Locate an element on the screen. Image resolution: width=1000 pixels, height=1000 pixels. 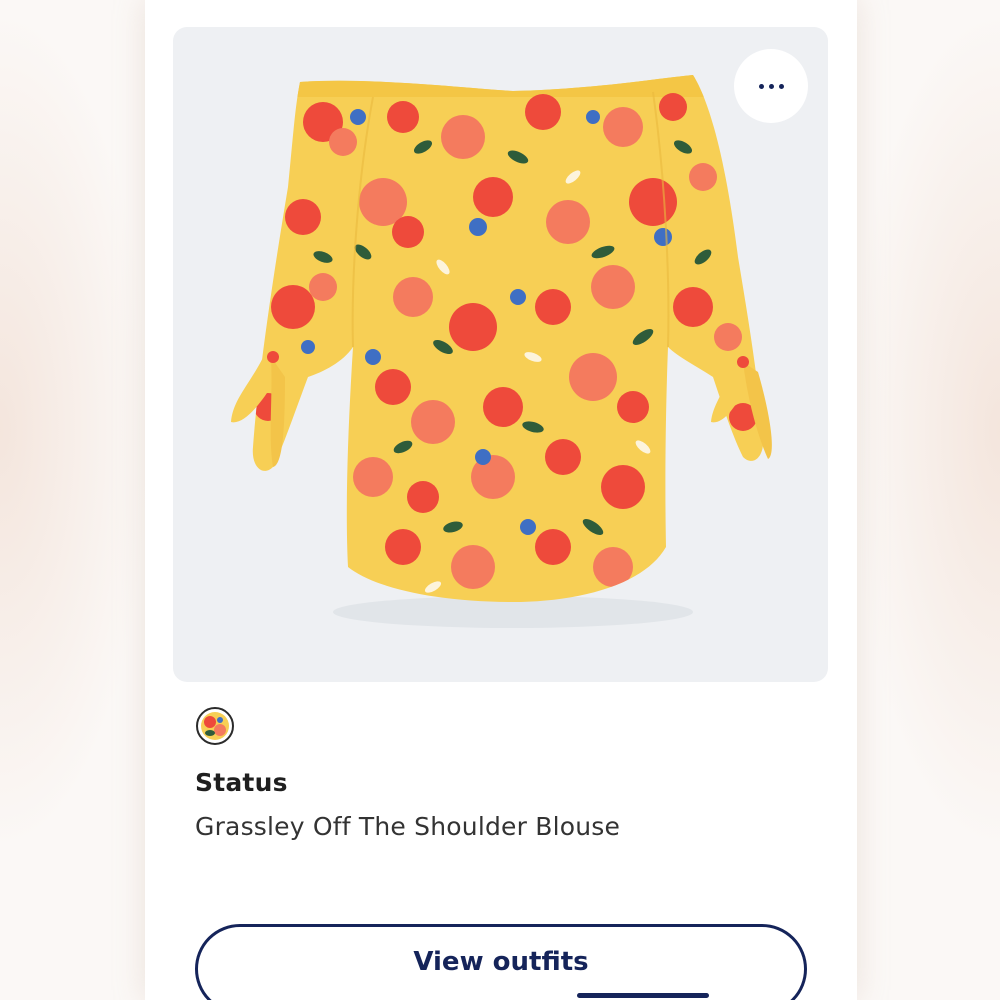
color-swatch-button is located at coordinates (215, 726).